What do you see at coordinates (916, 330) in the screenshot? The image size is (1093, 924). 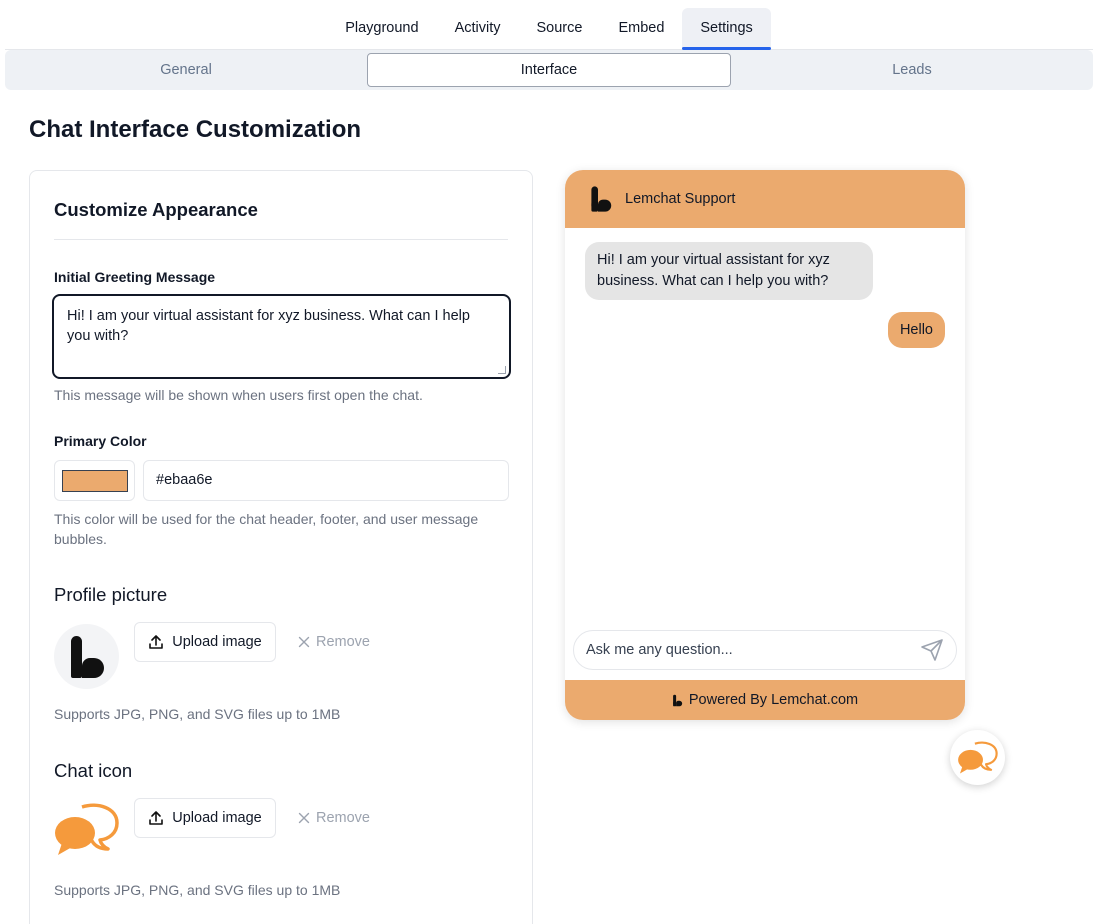 I see `user-message-bubble: Hello` at bounding box center [916, 330].